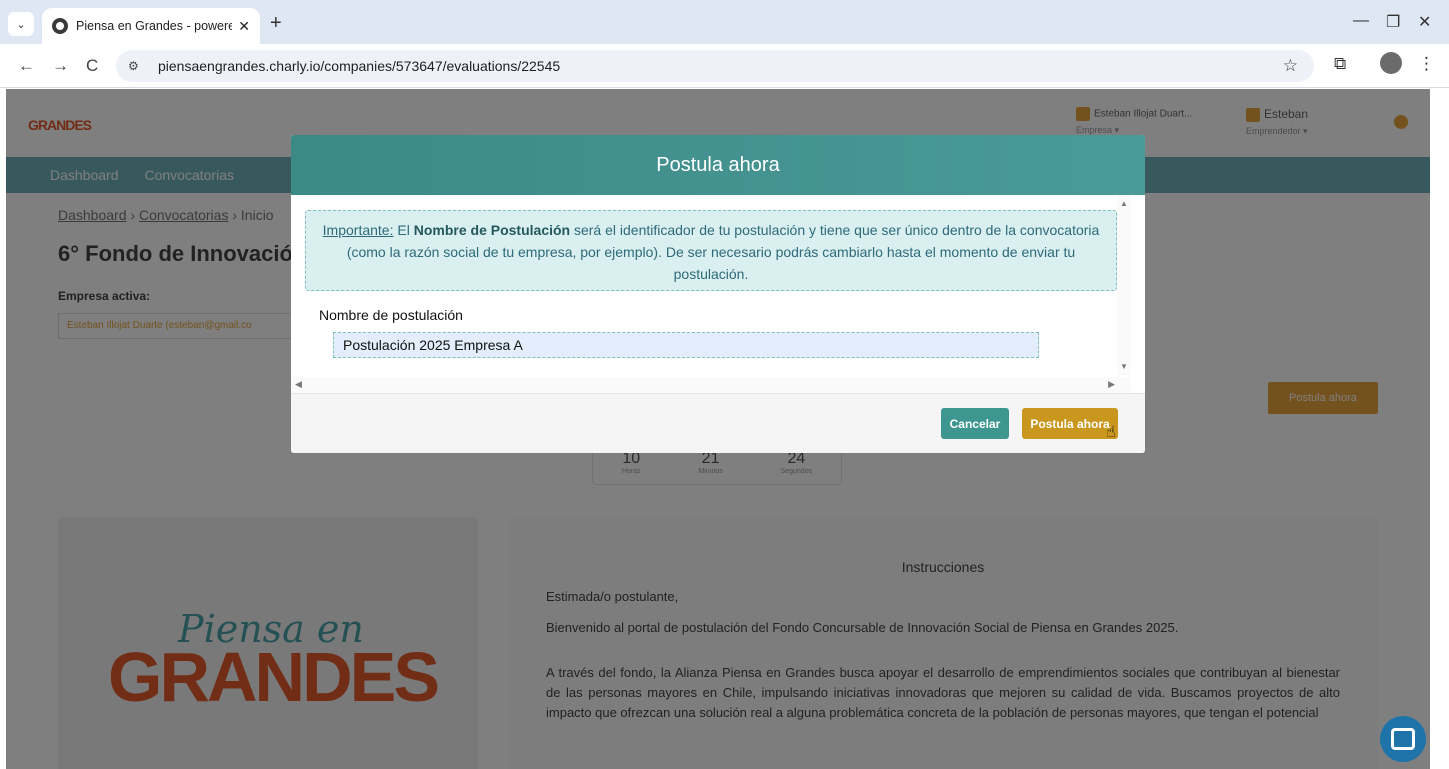 This screenshot has width=1449, height=769. I want to click on tab-close-icon: ✕, so click(244, 26).